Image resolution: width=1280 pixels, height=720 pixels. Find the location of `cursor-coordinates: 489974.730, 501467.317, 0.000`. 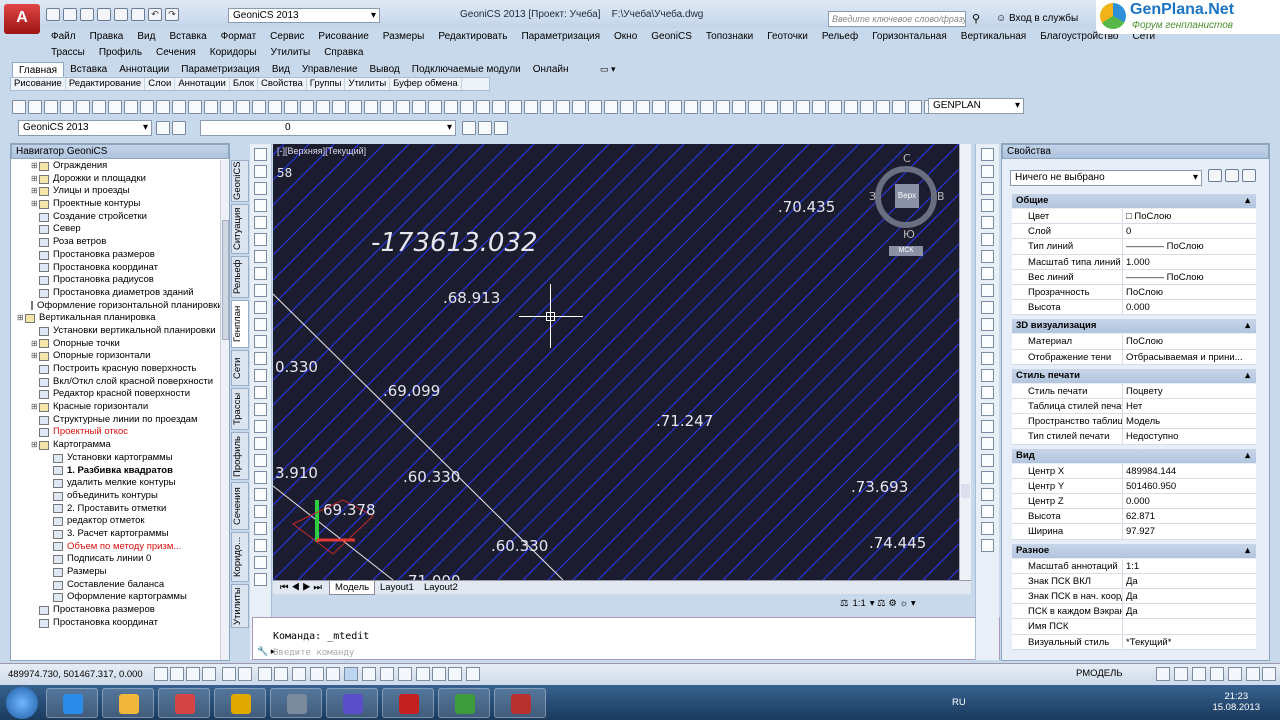

cursor-coordinates: 489974.730, 501467.317, 0.000 is located at coordinates (75, 674).